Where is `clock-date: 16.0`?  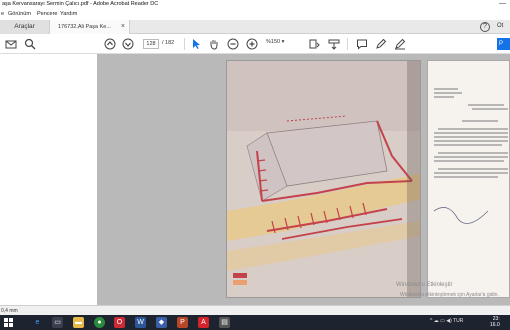 clock-date: 16.0 is located at coordinates (495, 325).